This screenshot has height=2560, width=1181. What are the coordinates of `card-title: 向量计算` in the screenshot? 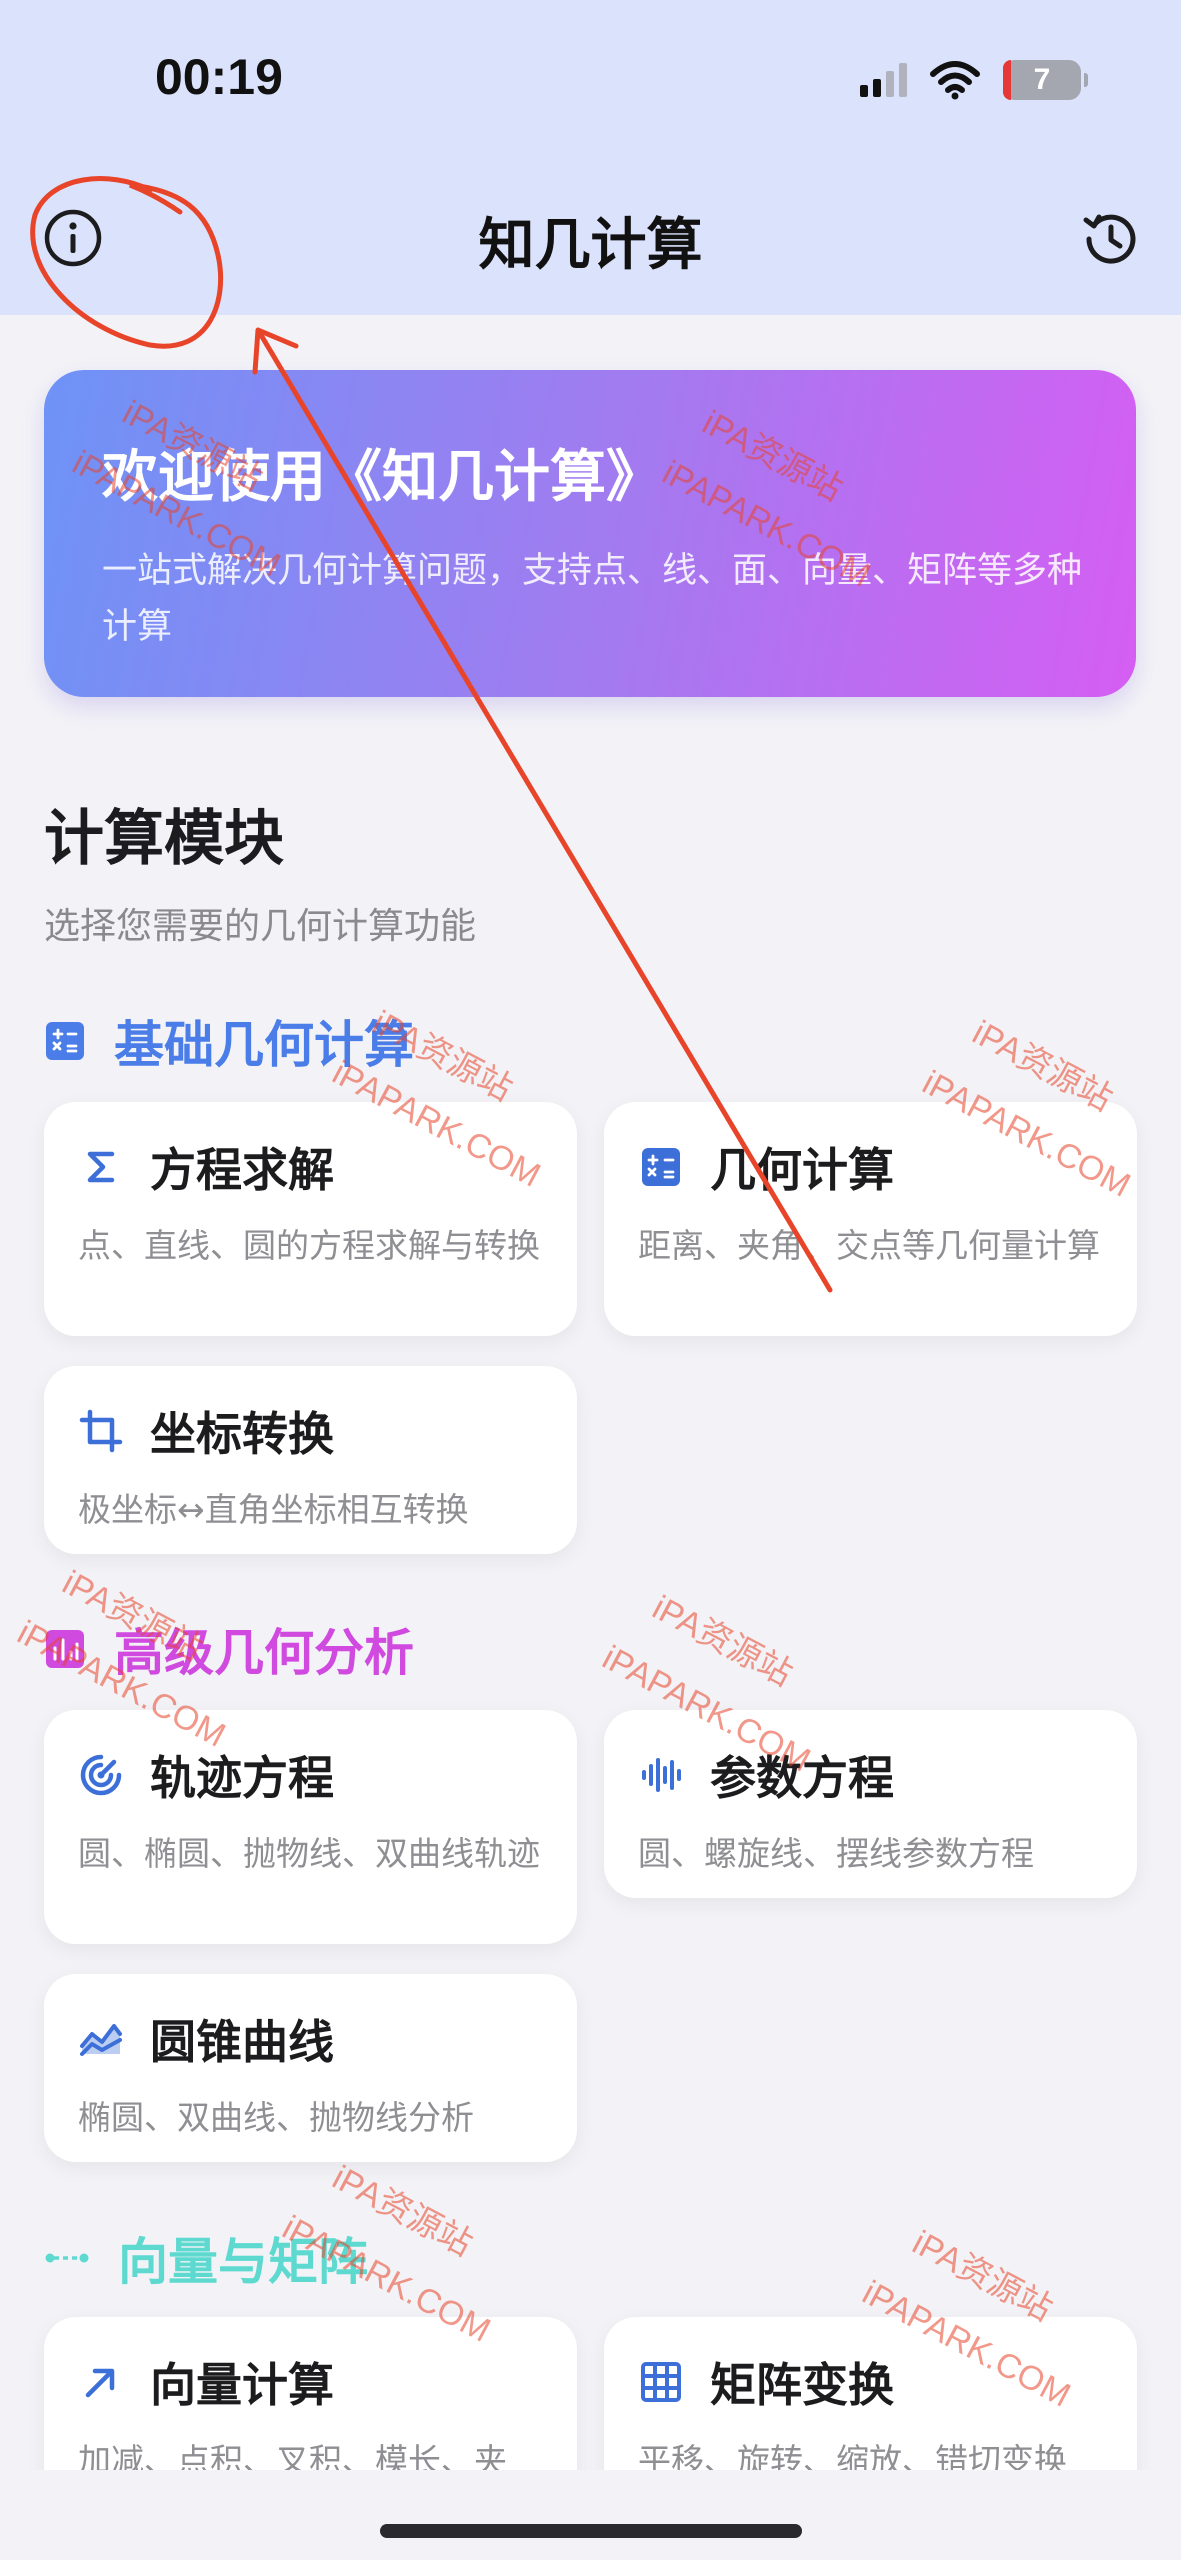 It's located at (242, 2385).